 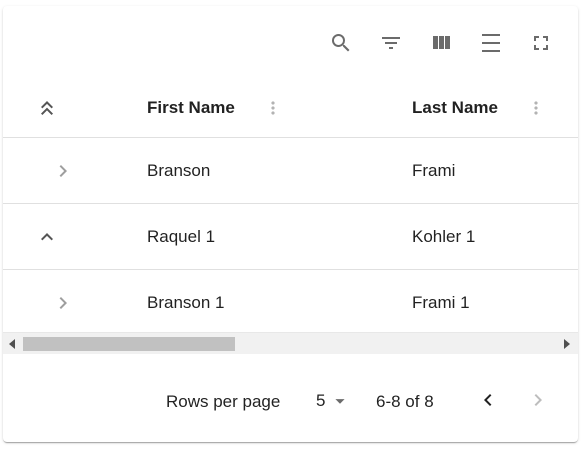 I want to click on filter-button, so click(x=391, y=43).